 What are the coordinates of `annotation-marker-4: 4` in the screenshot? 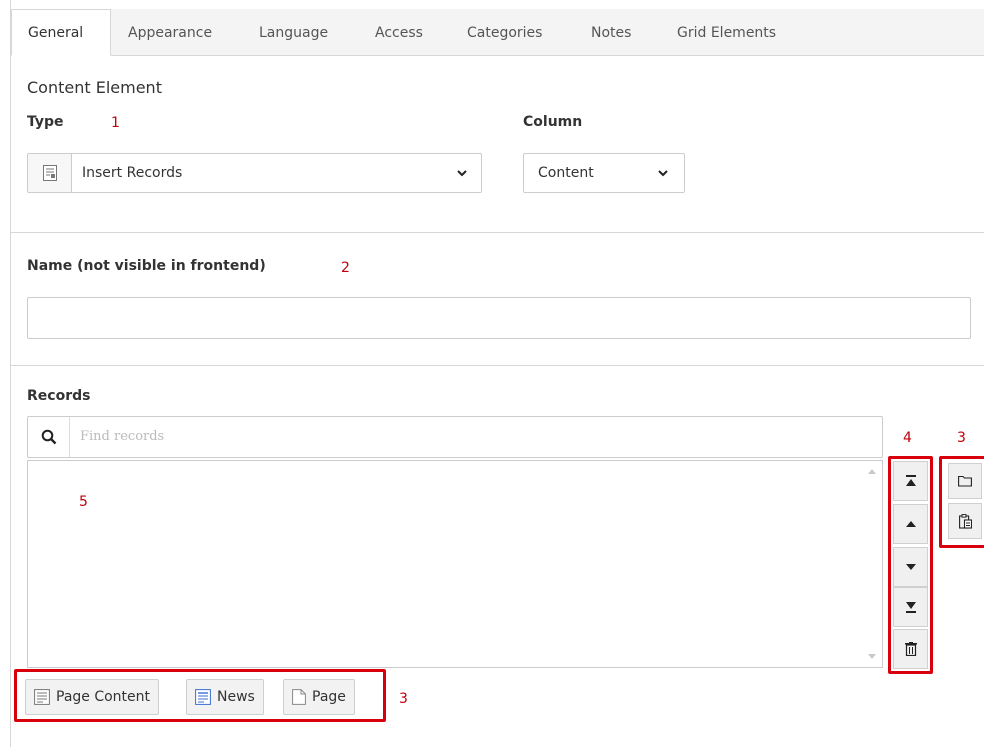 It's located at (907, 438).